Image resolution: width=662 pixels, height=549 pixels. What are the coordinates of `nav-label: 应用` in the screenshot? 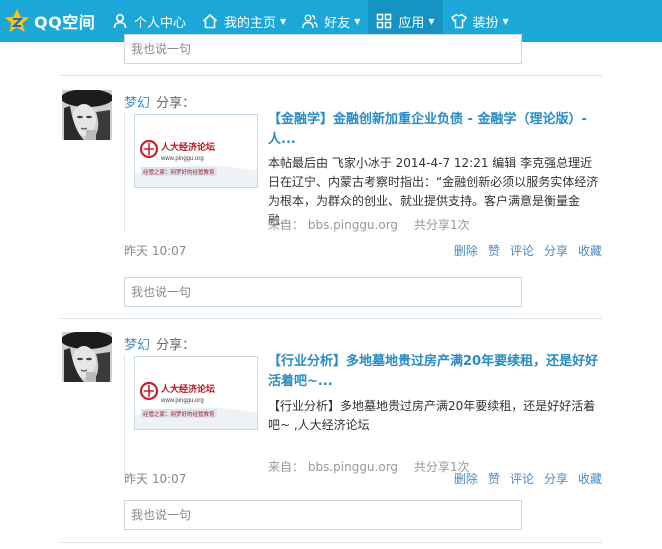 It's located at (411, 23).